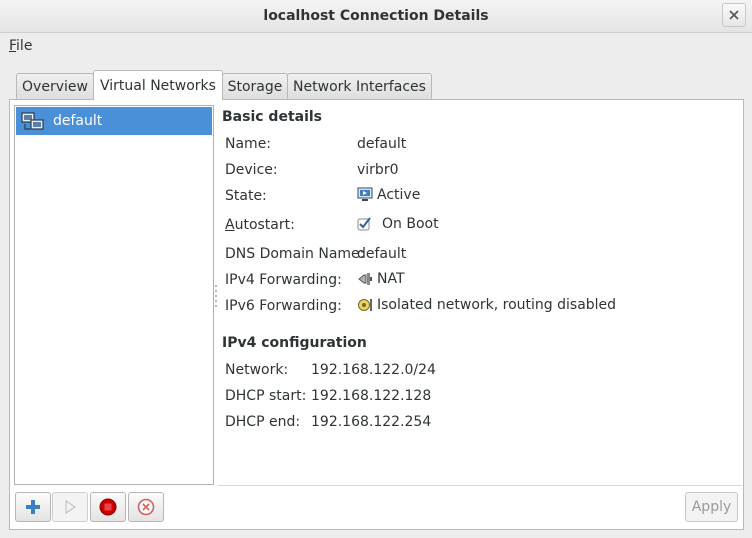 This screenshot has width=752, height=538. I want to click on device-label: Device:, so click(251, 170).